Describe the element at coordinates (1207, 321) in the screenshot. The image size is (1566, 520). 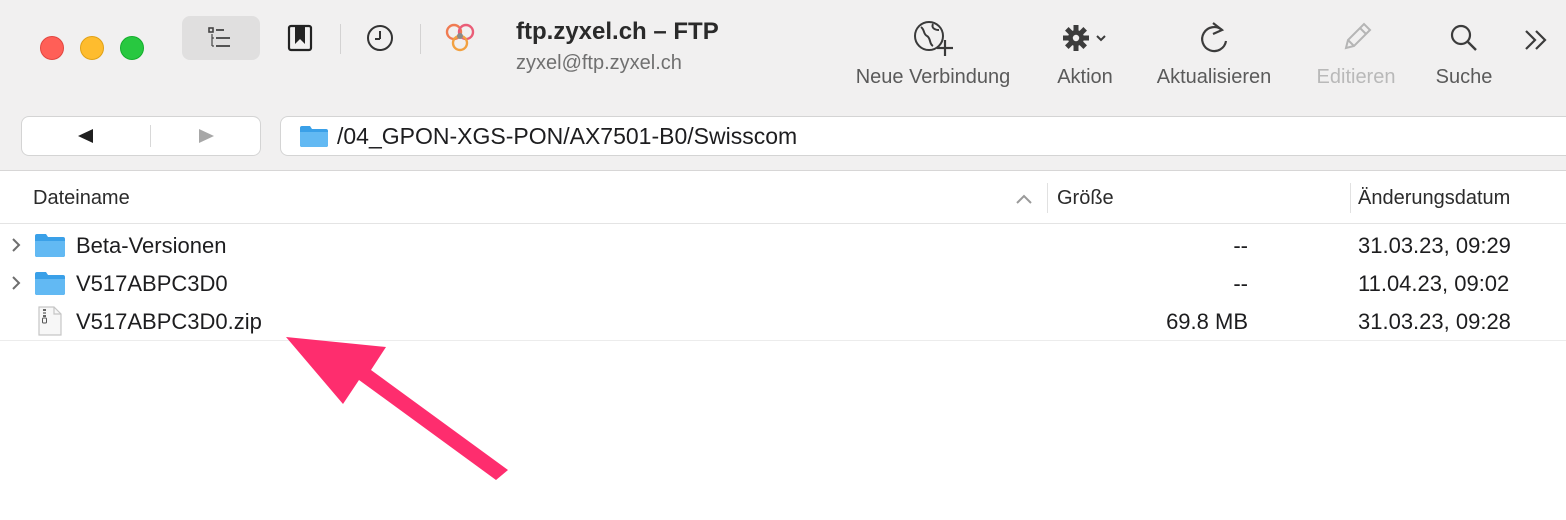
I see `file-size: 69.8 MB` at that location.